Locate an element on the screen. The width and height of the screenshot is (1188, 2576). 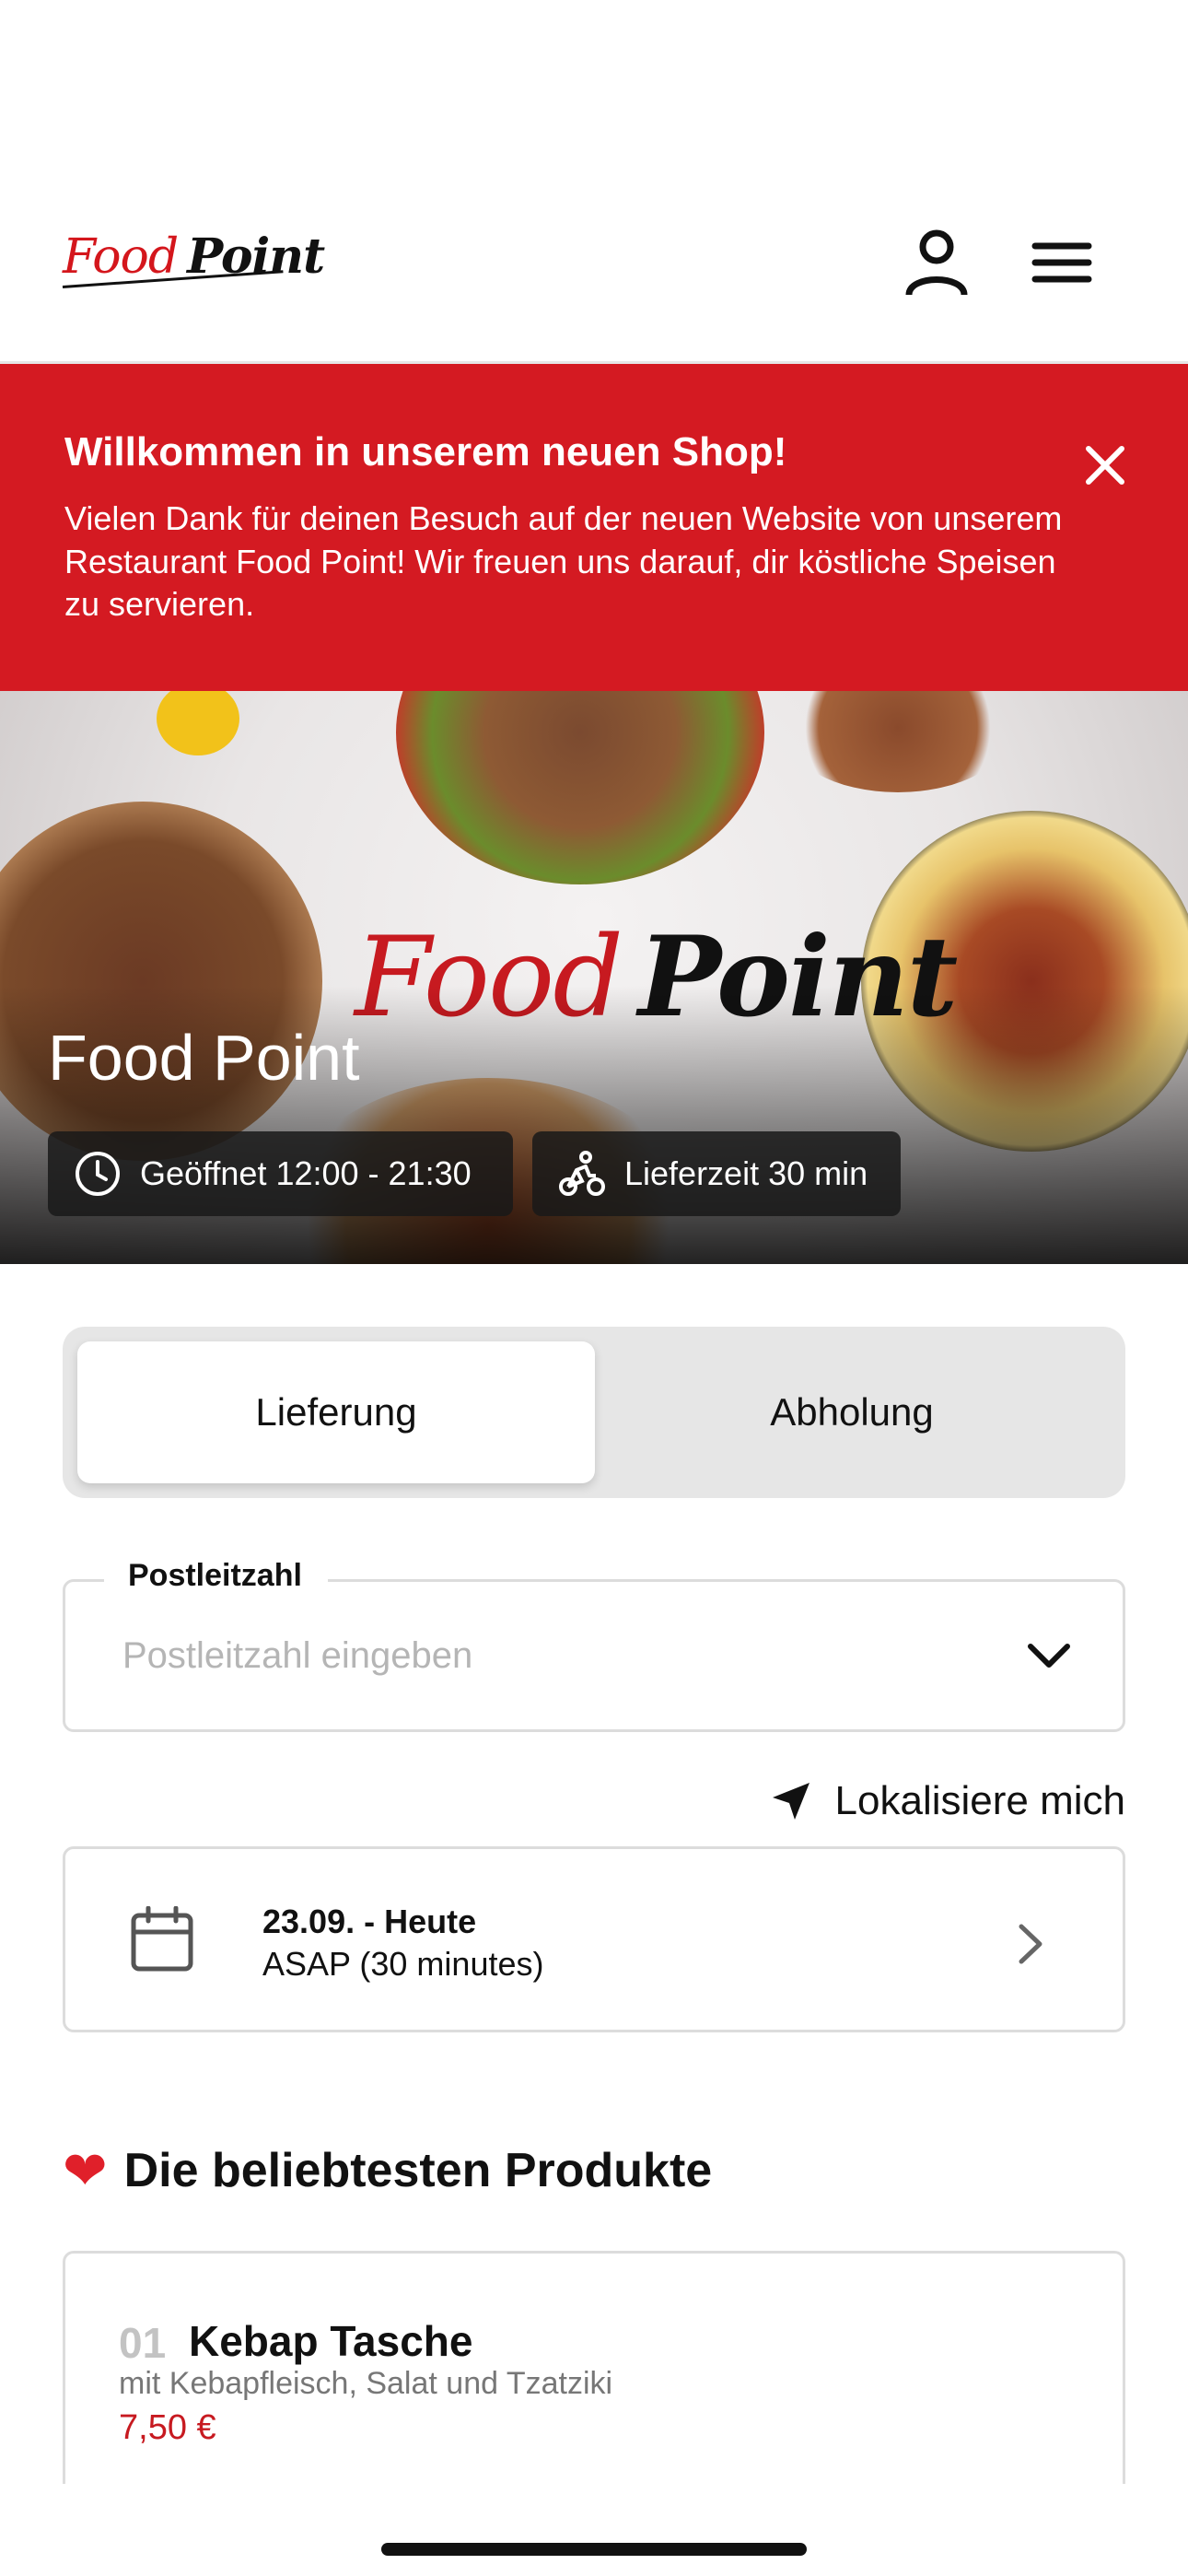
popular-products-heading: ❤ Die beliebtesten Produkte is located at coordinates (387, 2170).